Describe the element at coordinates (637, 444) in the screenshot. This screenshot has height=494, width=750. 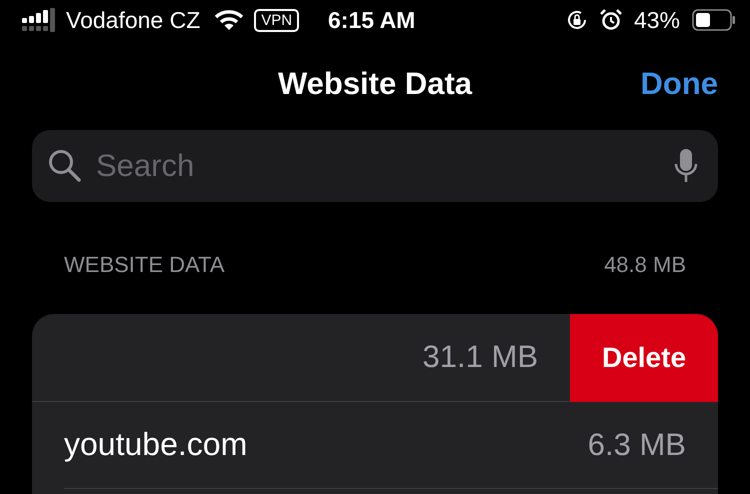
I see `data-size: 6.3 MB` at that location.